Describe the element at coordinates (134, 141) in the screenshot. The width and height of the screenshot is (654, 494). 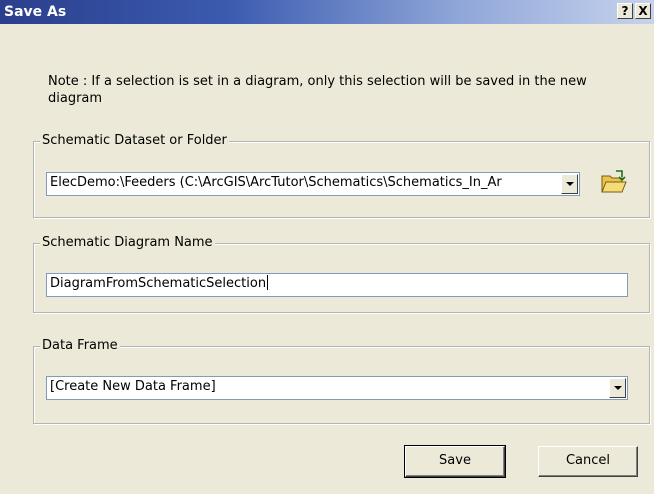
I see `dataset-group-label: Schematic Dataset or Folder` at that location.